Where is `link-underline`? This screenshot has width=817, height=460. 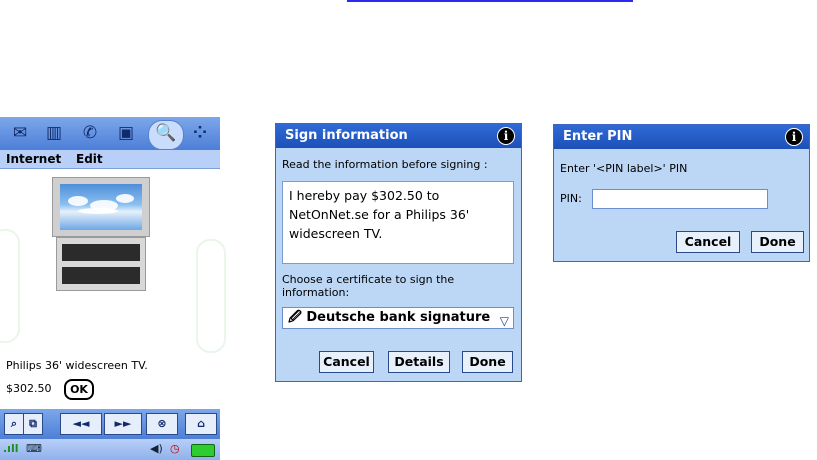 link-underline is located at coordinates (490, 1).